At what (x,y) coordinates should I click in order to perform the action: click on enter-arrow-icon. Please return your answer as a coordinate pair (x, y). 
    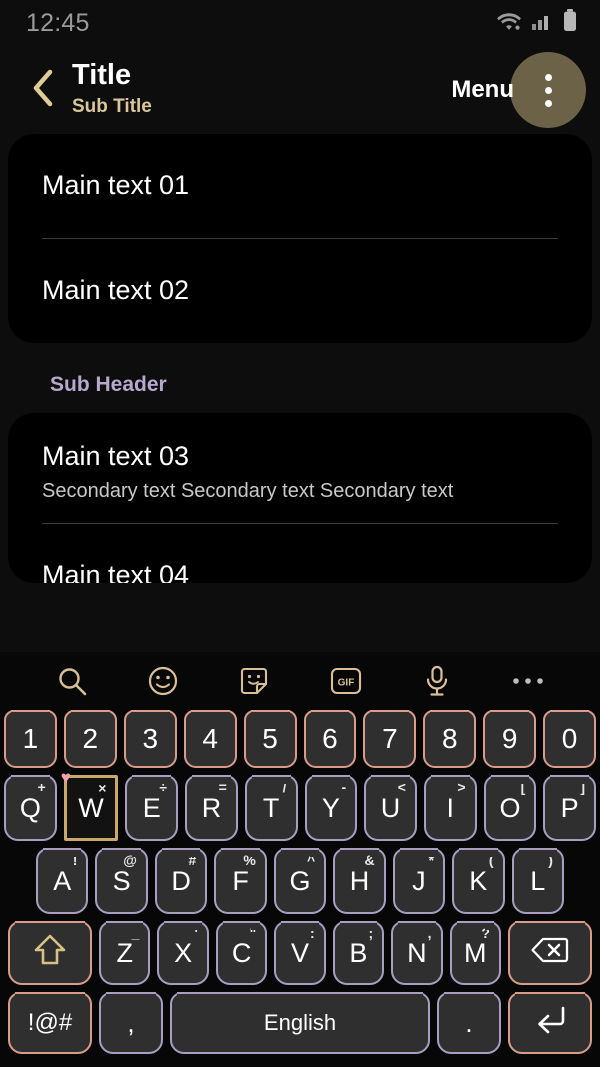
    Looking at the image, I should click on (550, 1023).